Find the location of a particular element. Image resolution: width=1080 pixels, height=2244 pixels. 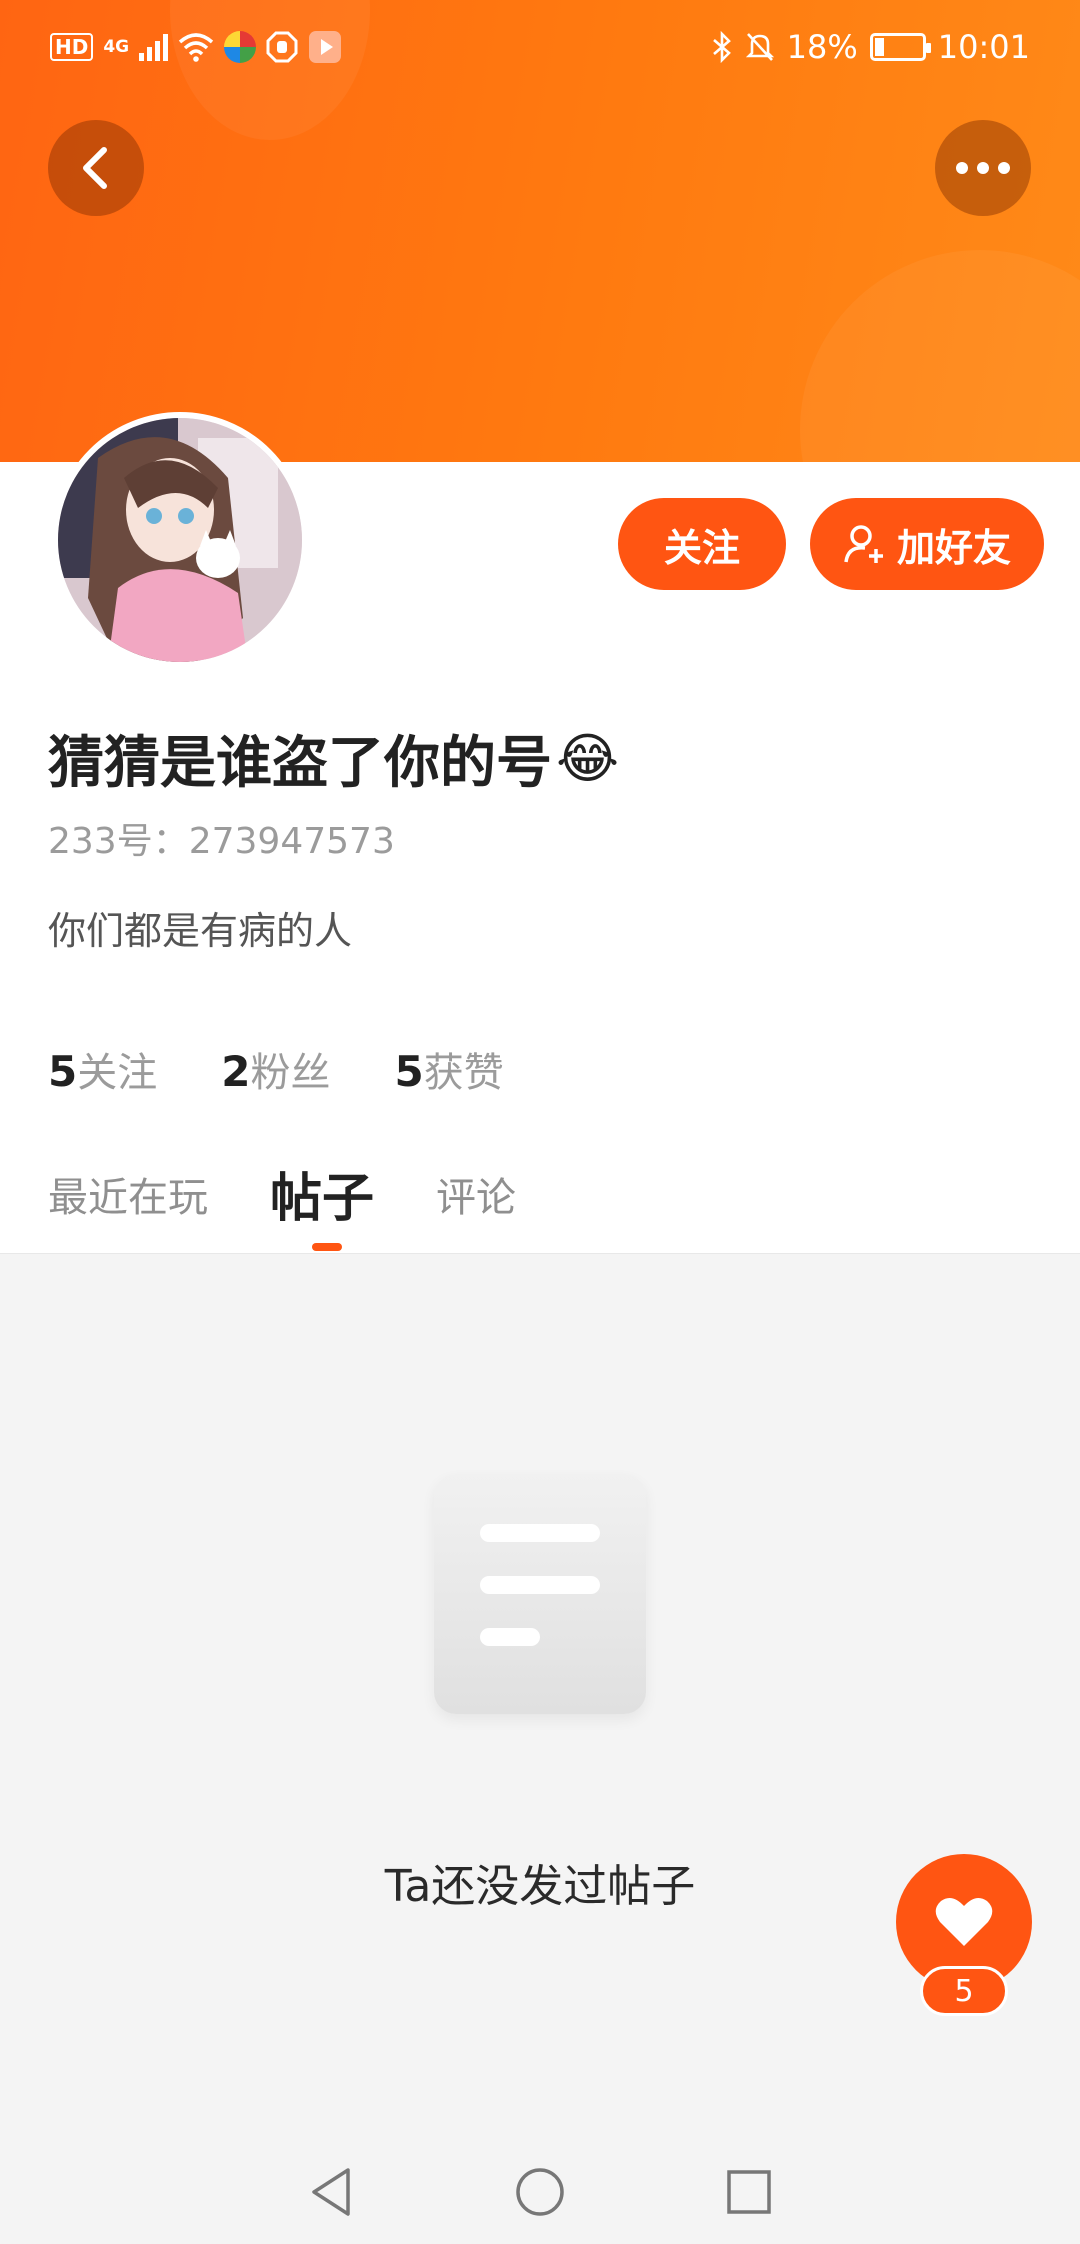

nav-home-icon is located at coordinates (540, 2192).